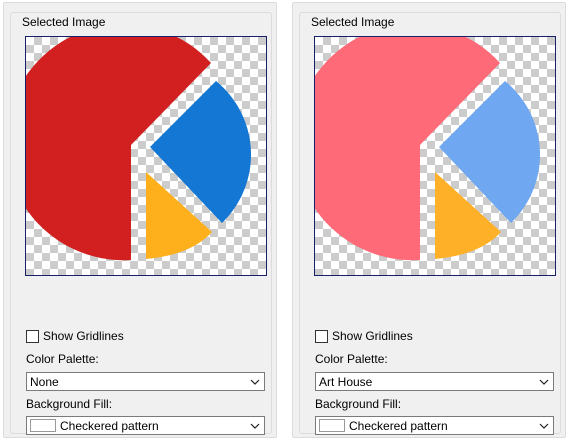 The height and width of the screenshot is (441, 567). What do you see at coordinates (44, 381) in the screenshot?
I see `color-palette-value: None` at bounding box center [44, 381].